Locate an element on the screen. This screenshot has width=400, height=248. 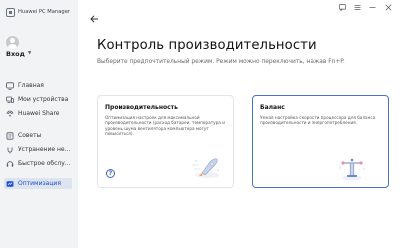
sidebar-item-home: Главная is located at coordinates (38, 85).